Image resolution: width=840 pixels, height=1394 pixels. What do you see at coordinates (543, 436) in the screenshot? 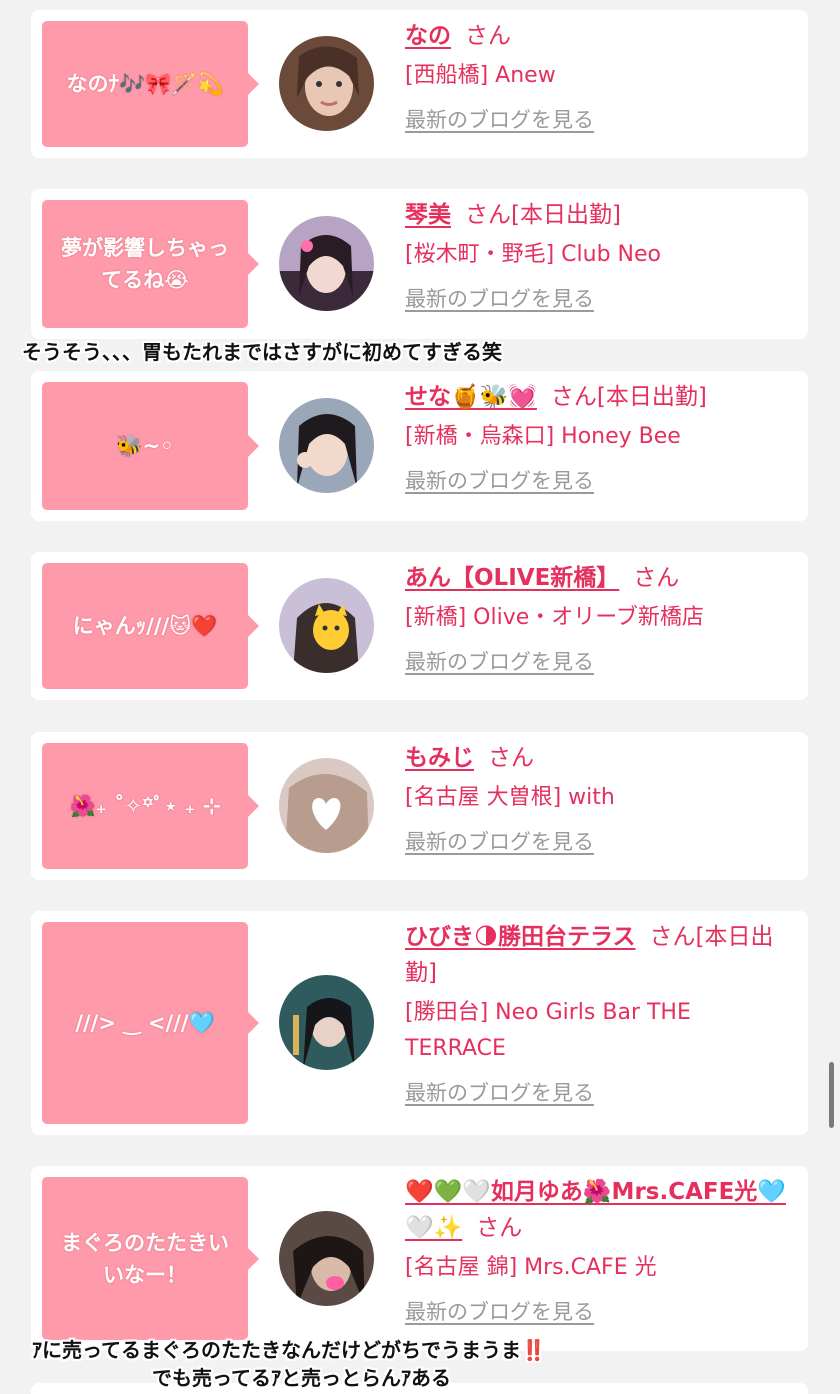
I see `shop-label: [新橋・烏森口] Honey Bee` at bounding box center [543, 436].